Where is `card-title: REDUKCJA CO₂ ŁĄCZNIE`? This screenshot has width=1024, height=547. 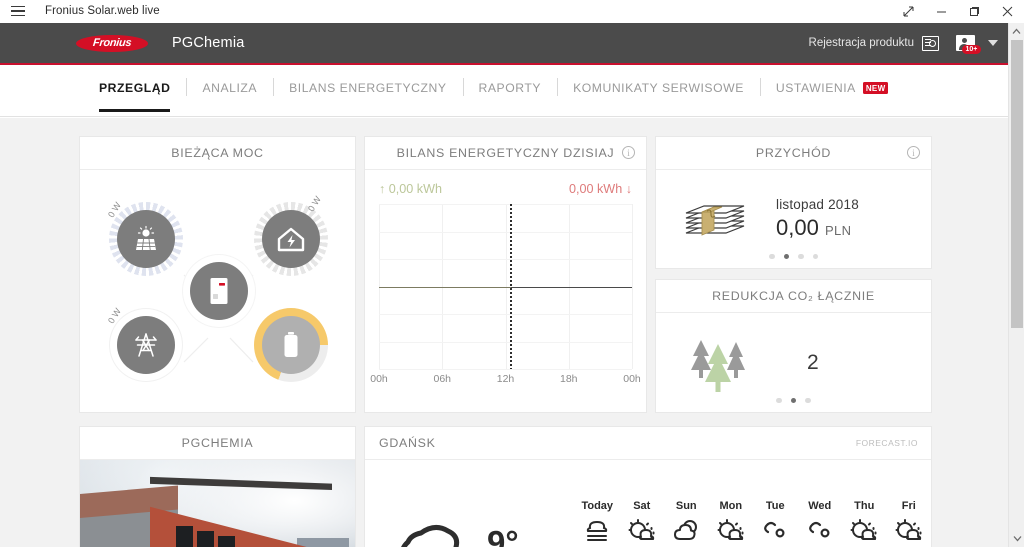 card-title: REDUKCJA CO₂ ŁĄCZNIE is located at coordinates (793, 296).